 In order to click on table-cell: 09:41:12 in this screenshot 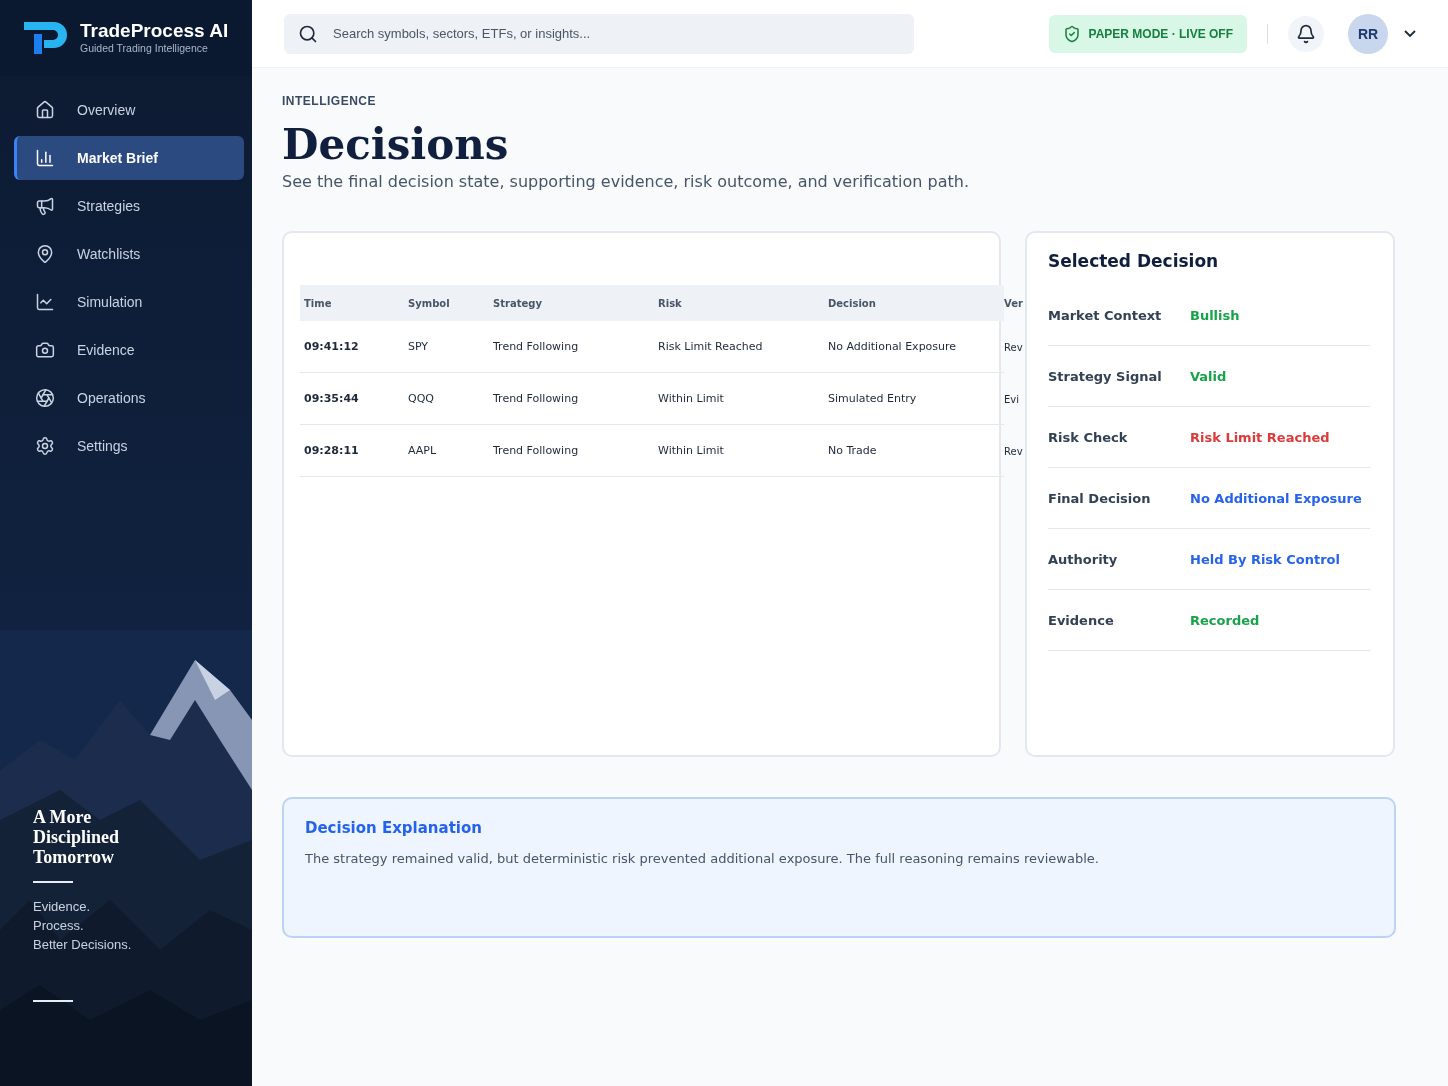, I will do `click(352, 347)`.